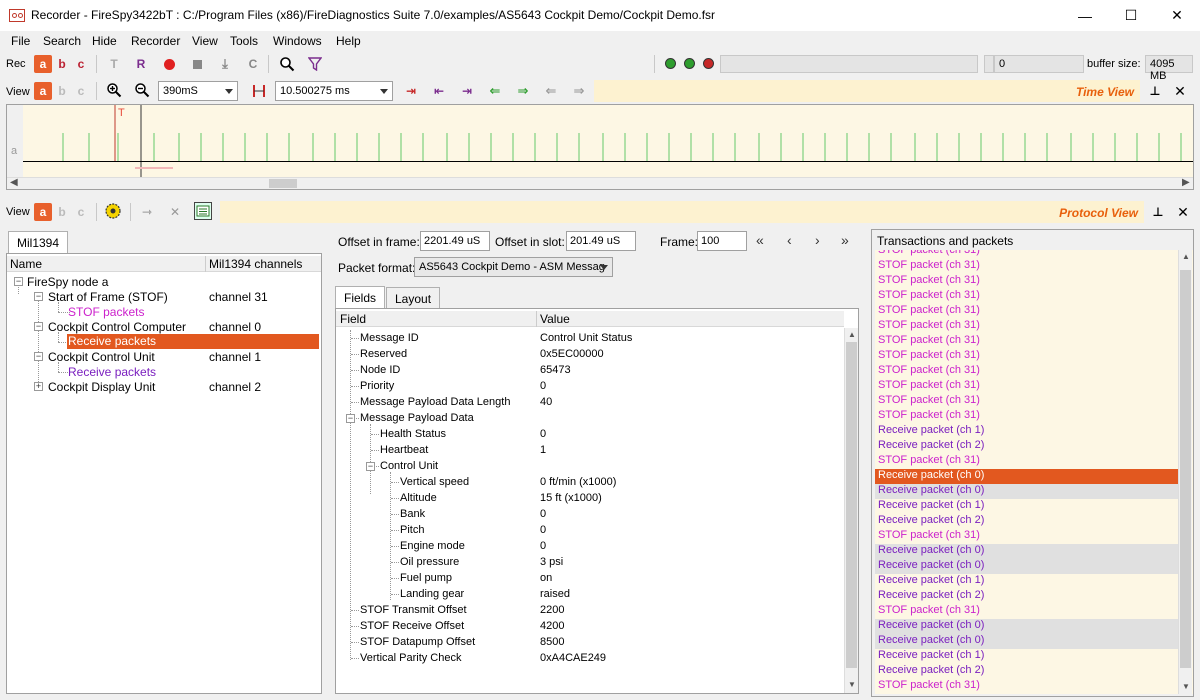  What do you see at coordinates (1180, 91) in the screenshot?
I see `close-time-view-button: ✕` at bounding box center [1180, 91].